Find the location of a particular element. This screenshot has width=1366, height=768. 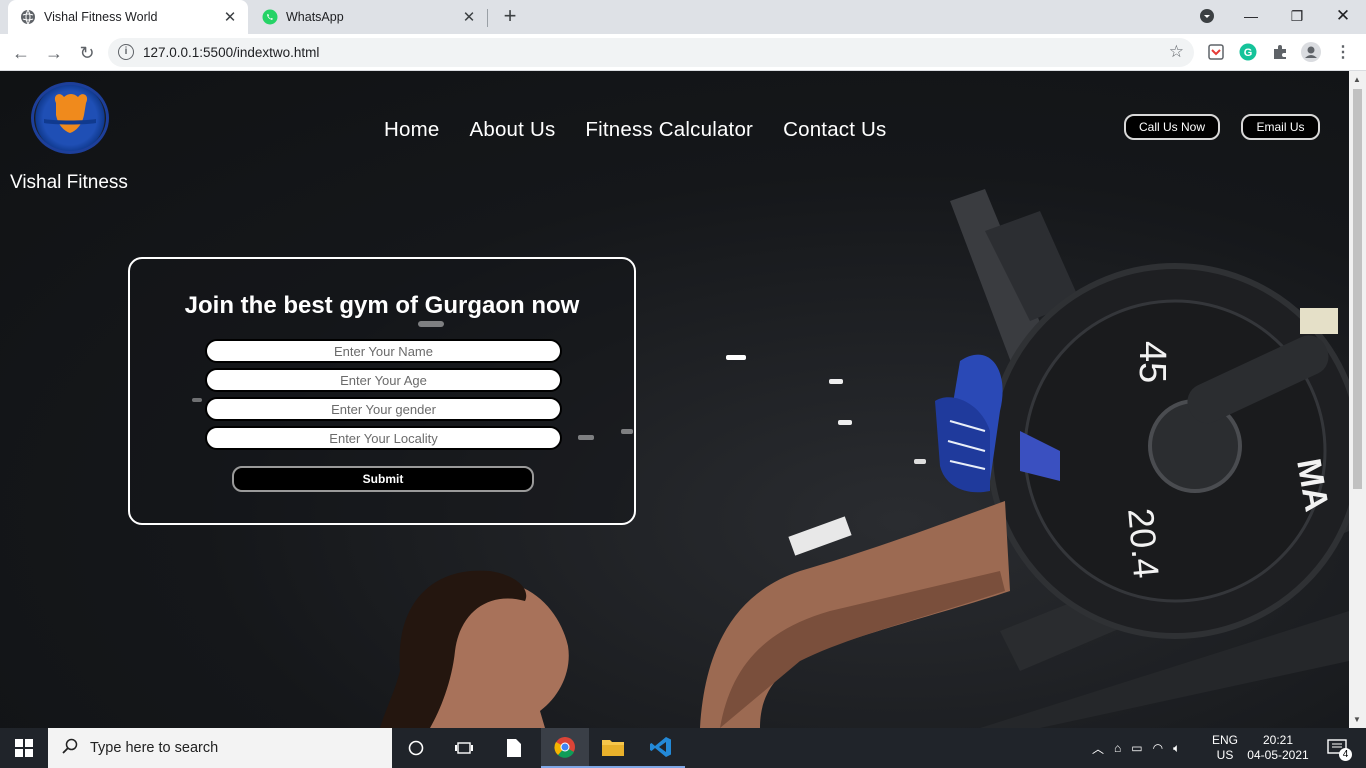

lang-region: US is located at coordinates (1225, 755).